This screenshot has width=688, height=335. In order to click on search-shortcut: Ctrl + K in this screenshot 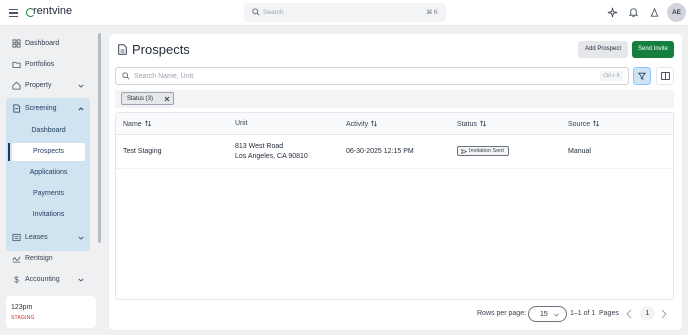, I will do `click(611, 76)`.